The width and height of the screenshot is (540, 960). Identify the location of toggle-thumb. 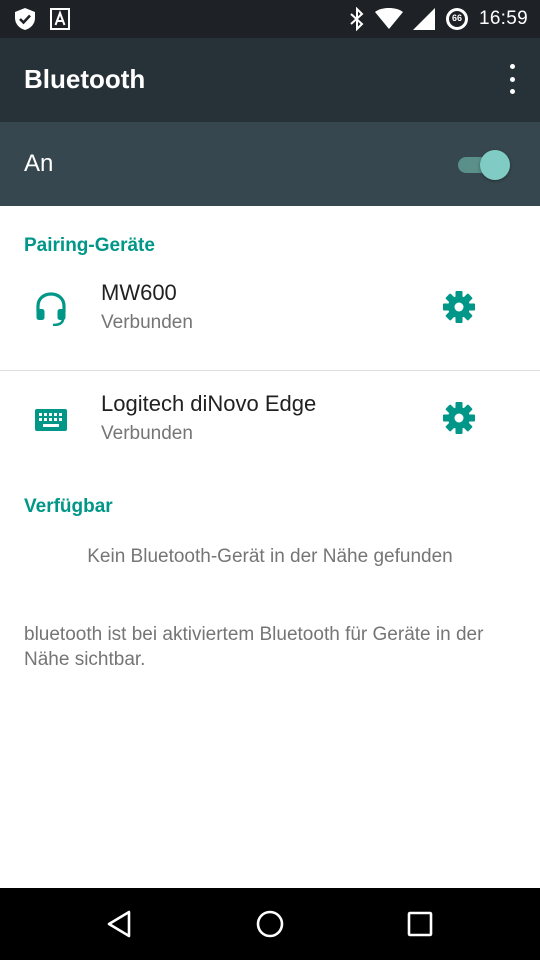
(495, 165).